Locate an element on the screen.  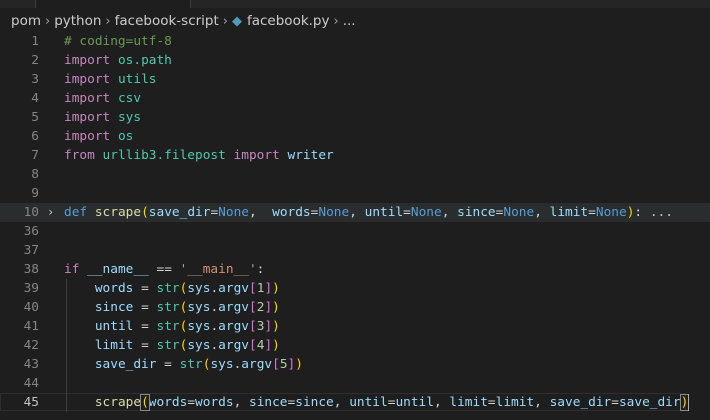
code-line: 4 import csv is located at coordinates (355, 98).